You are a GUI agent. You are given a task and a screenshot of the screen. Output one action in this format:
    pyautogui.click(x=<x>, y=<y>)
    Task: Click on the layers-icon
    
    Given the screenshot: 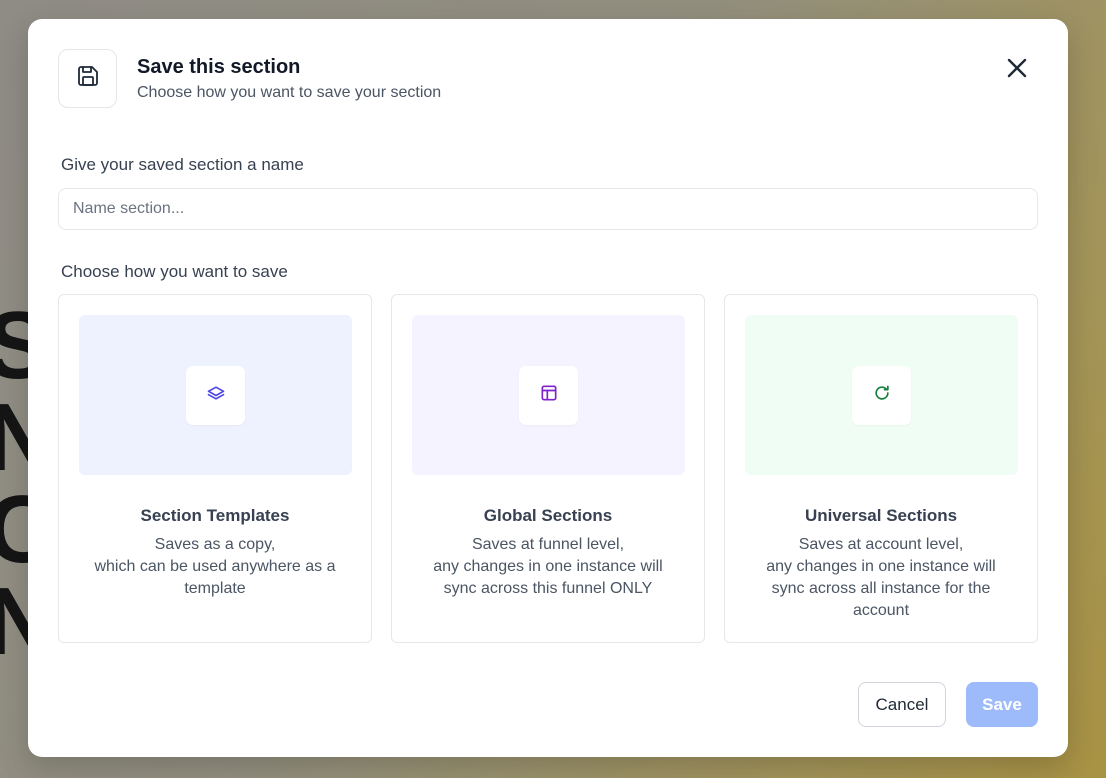 What is the action you would take?
    pyautogui.click(x=216, y=395)
    